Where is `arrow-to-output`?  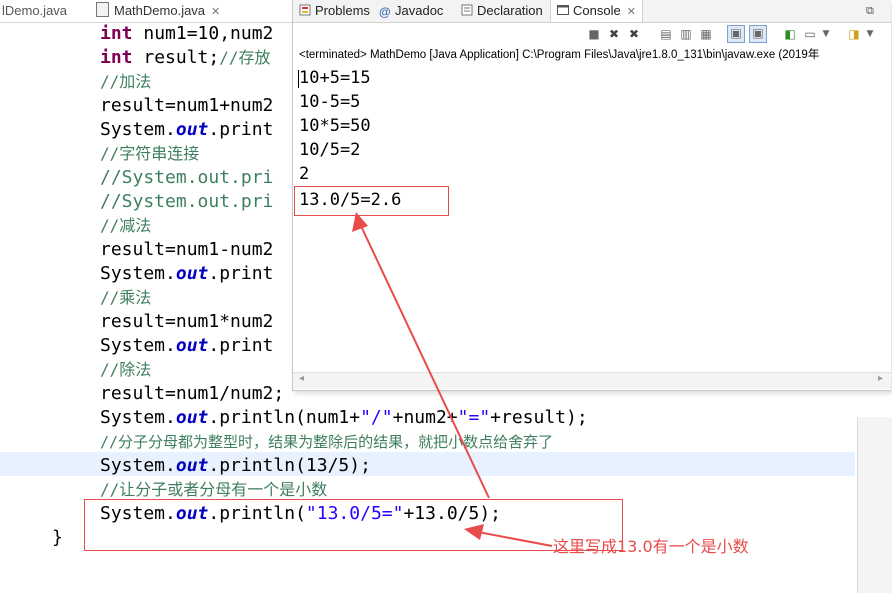
arrow-to-output is located at coordinates (425, 362).